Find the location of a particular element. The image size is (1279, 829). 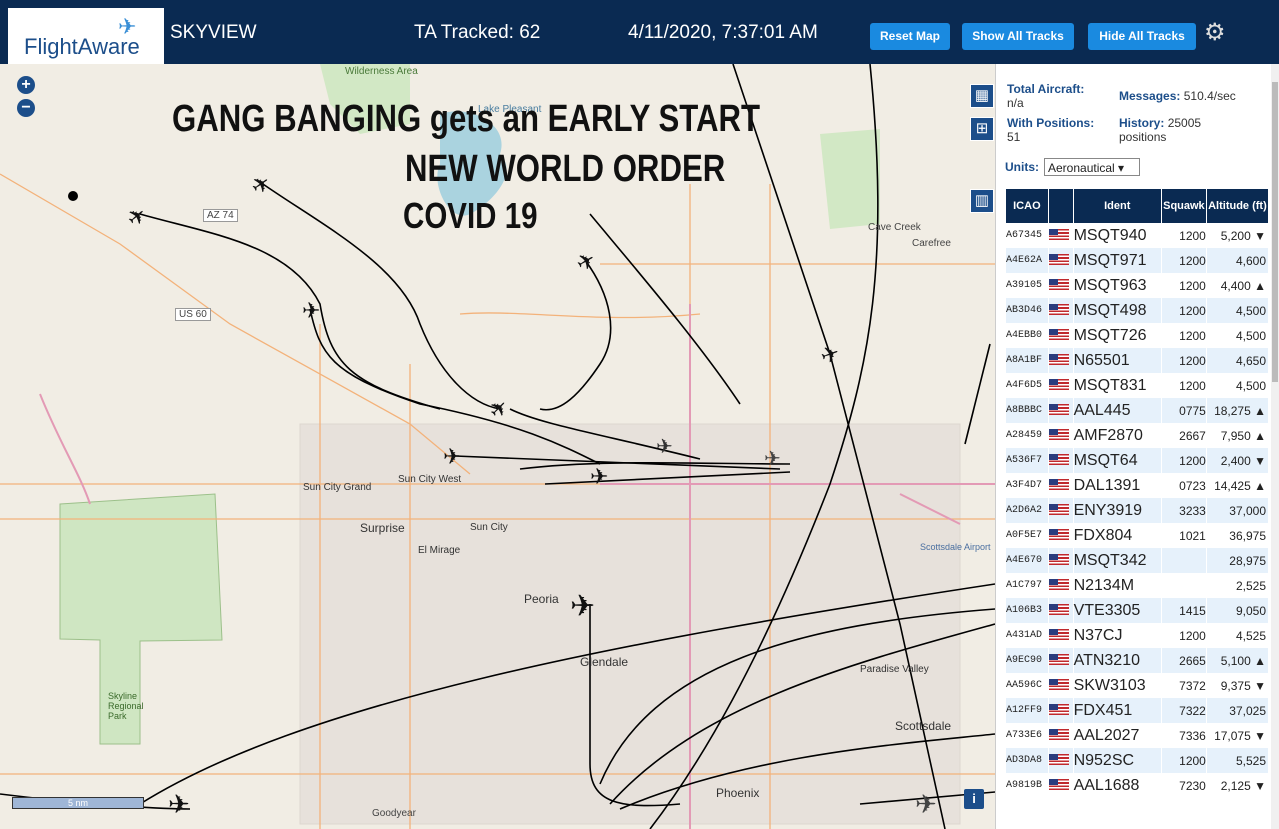

road-shield: AZ 74 is located at coordinates (220, 215).